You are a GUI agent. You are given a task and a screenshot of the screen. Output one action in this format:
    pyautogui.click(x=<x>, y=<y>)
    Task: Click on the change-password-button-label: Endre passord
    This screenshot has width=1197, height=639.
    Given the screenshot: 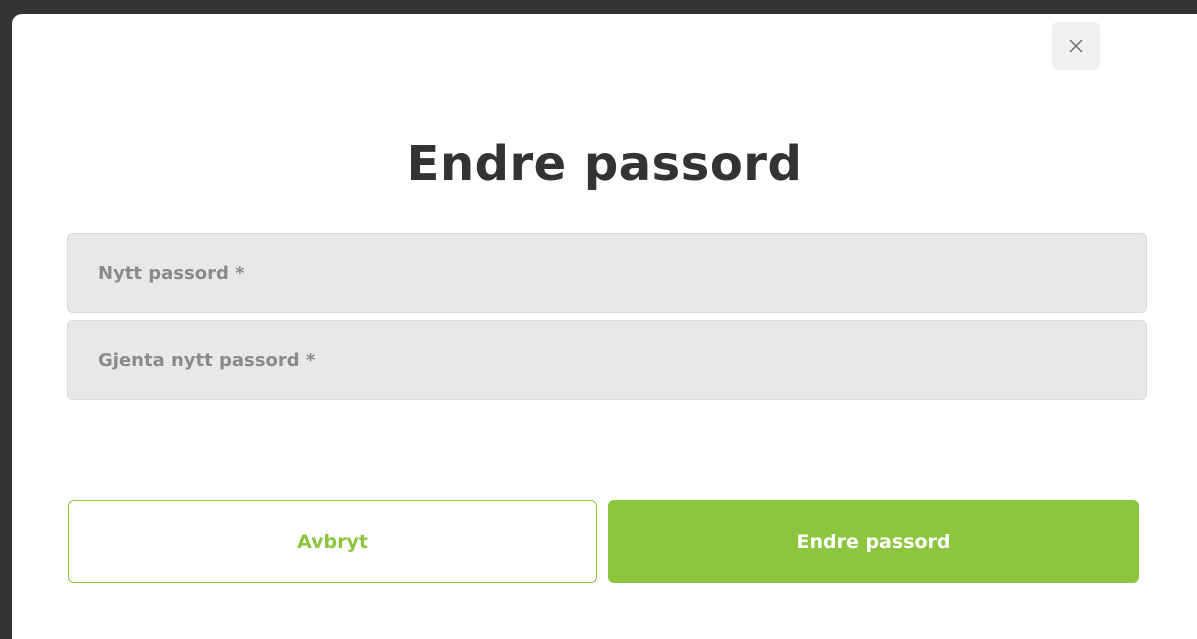 What is the action you would take?
    pyautogui.click(x=873, y=541)
    